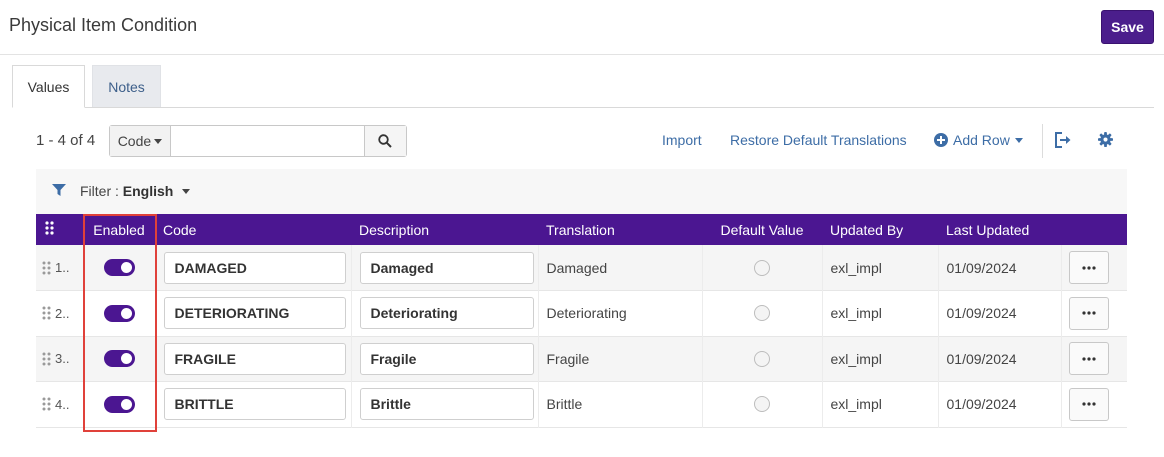 This screenshot has height=457, width=1164. What do you see at coordinates (267, 141) in the screenshot?
I see `search-input` at bounding box center [267, 141].